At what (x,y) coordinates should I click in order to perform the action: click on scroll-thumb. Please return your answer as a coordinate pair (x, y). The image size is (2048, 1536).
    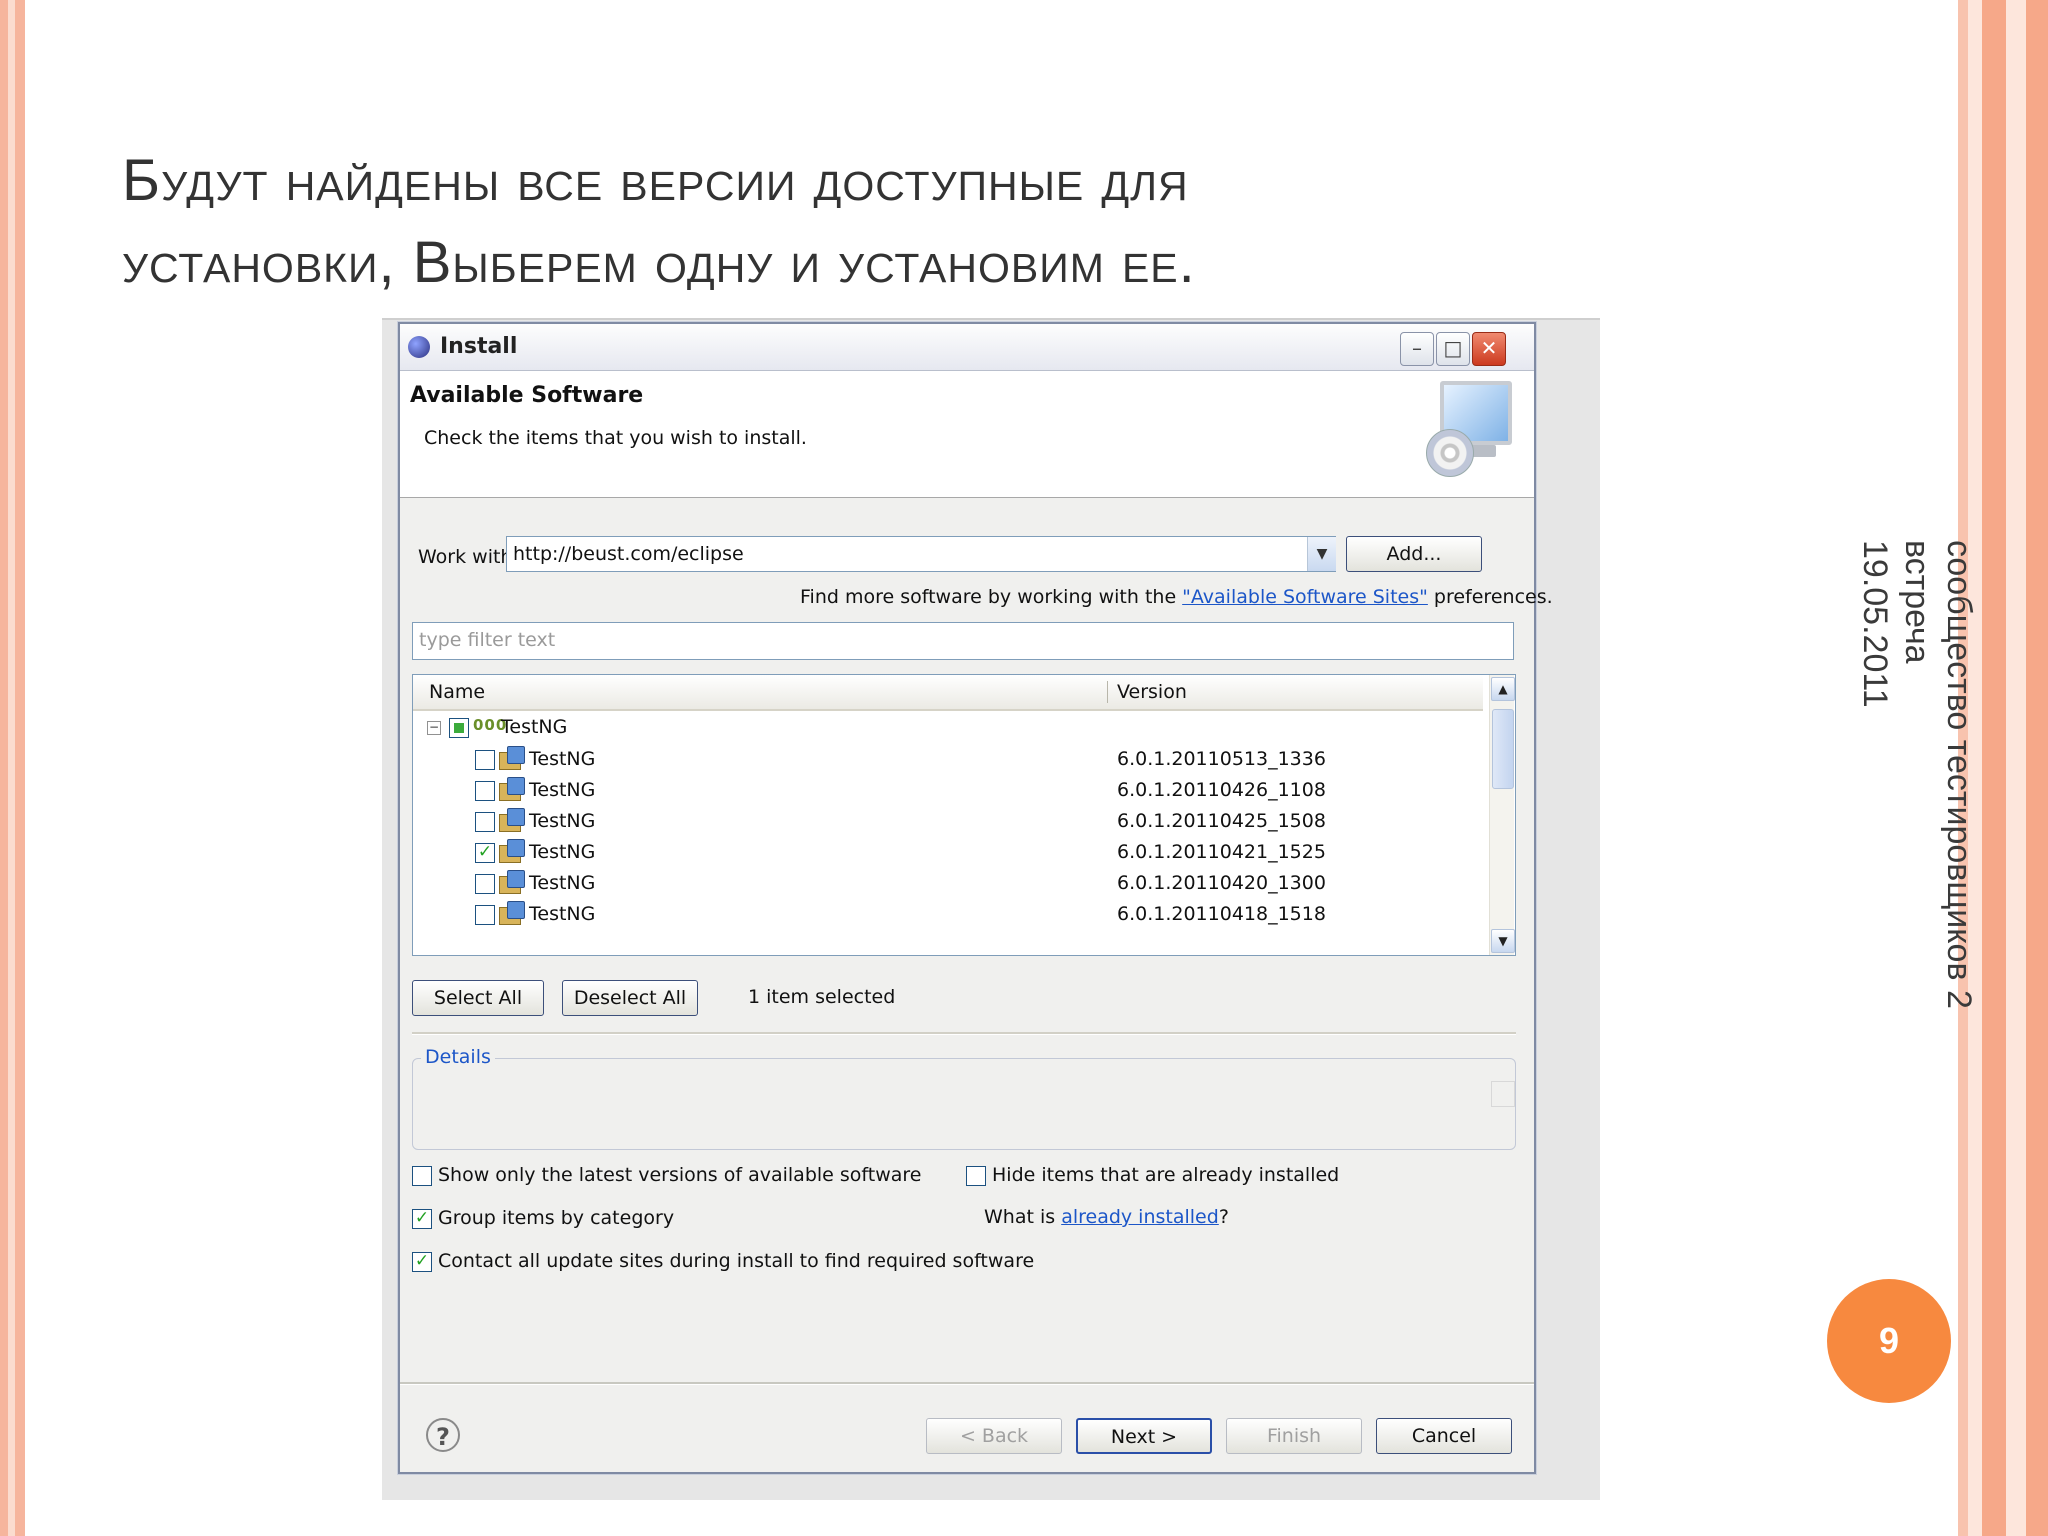
    Looking at the image, I should click on (1503, 749).